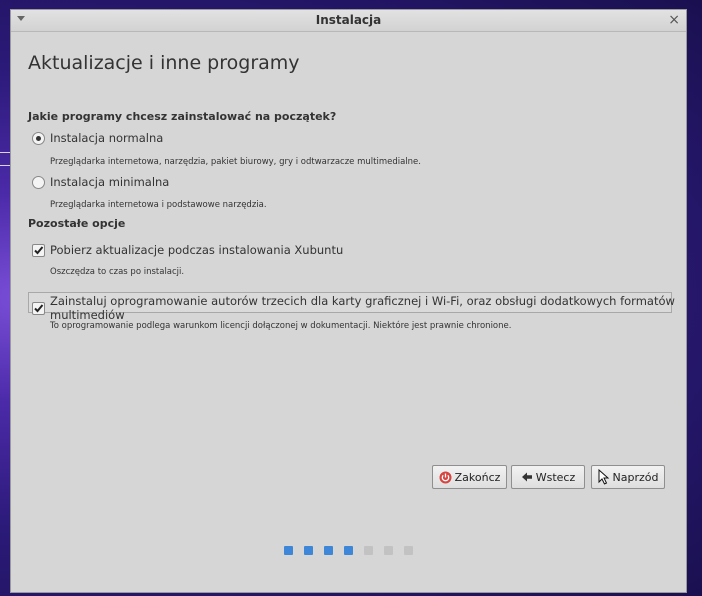 The image size is (702, 596). I want to click on radio-minimal-install: Instalacja minimalna, so click(100, 182).